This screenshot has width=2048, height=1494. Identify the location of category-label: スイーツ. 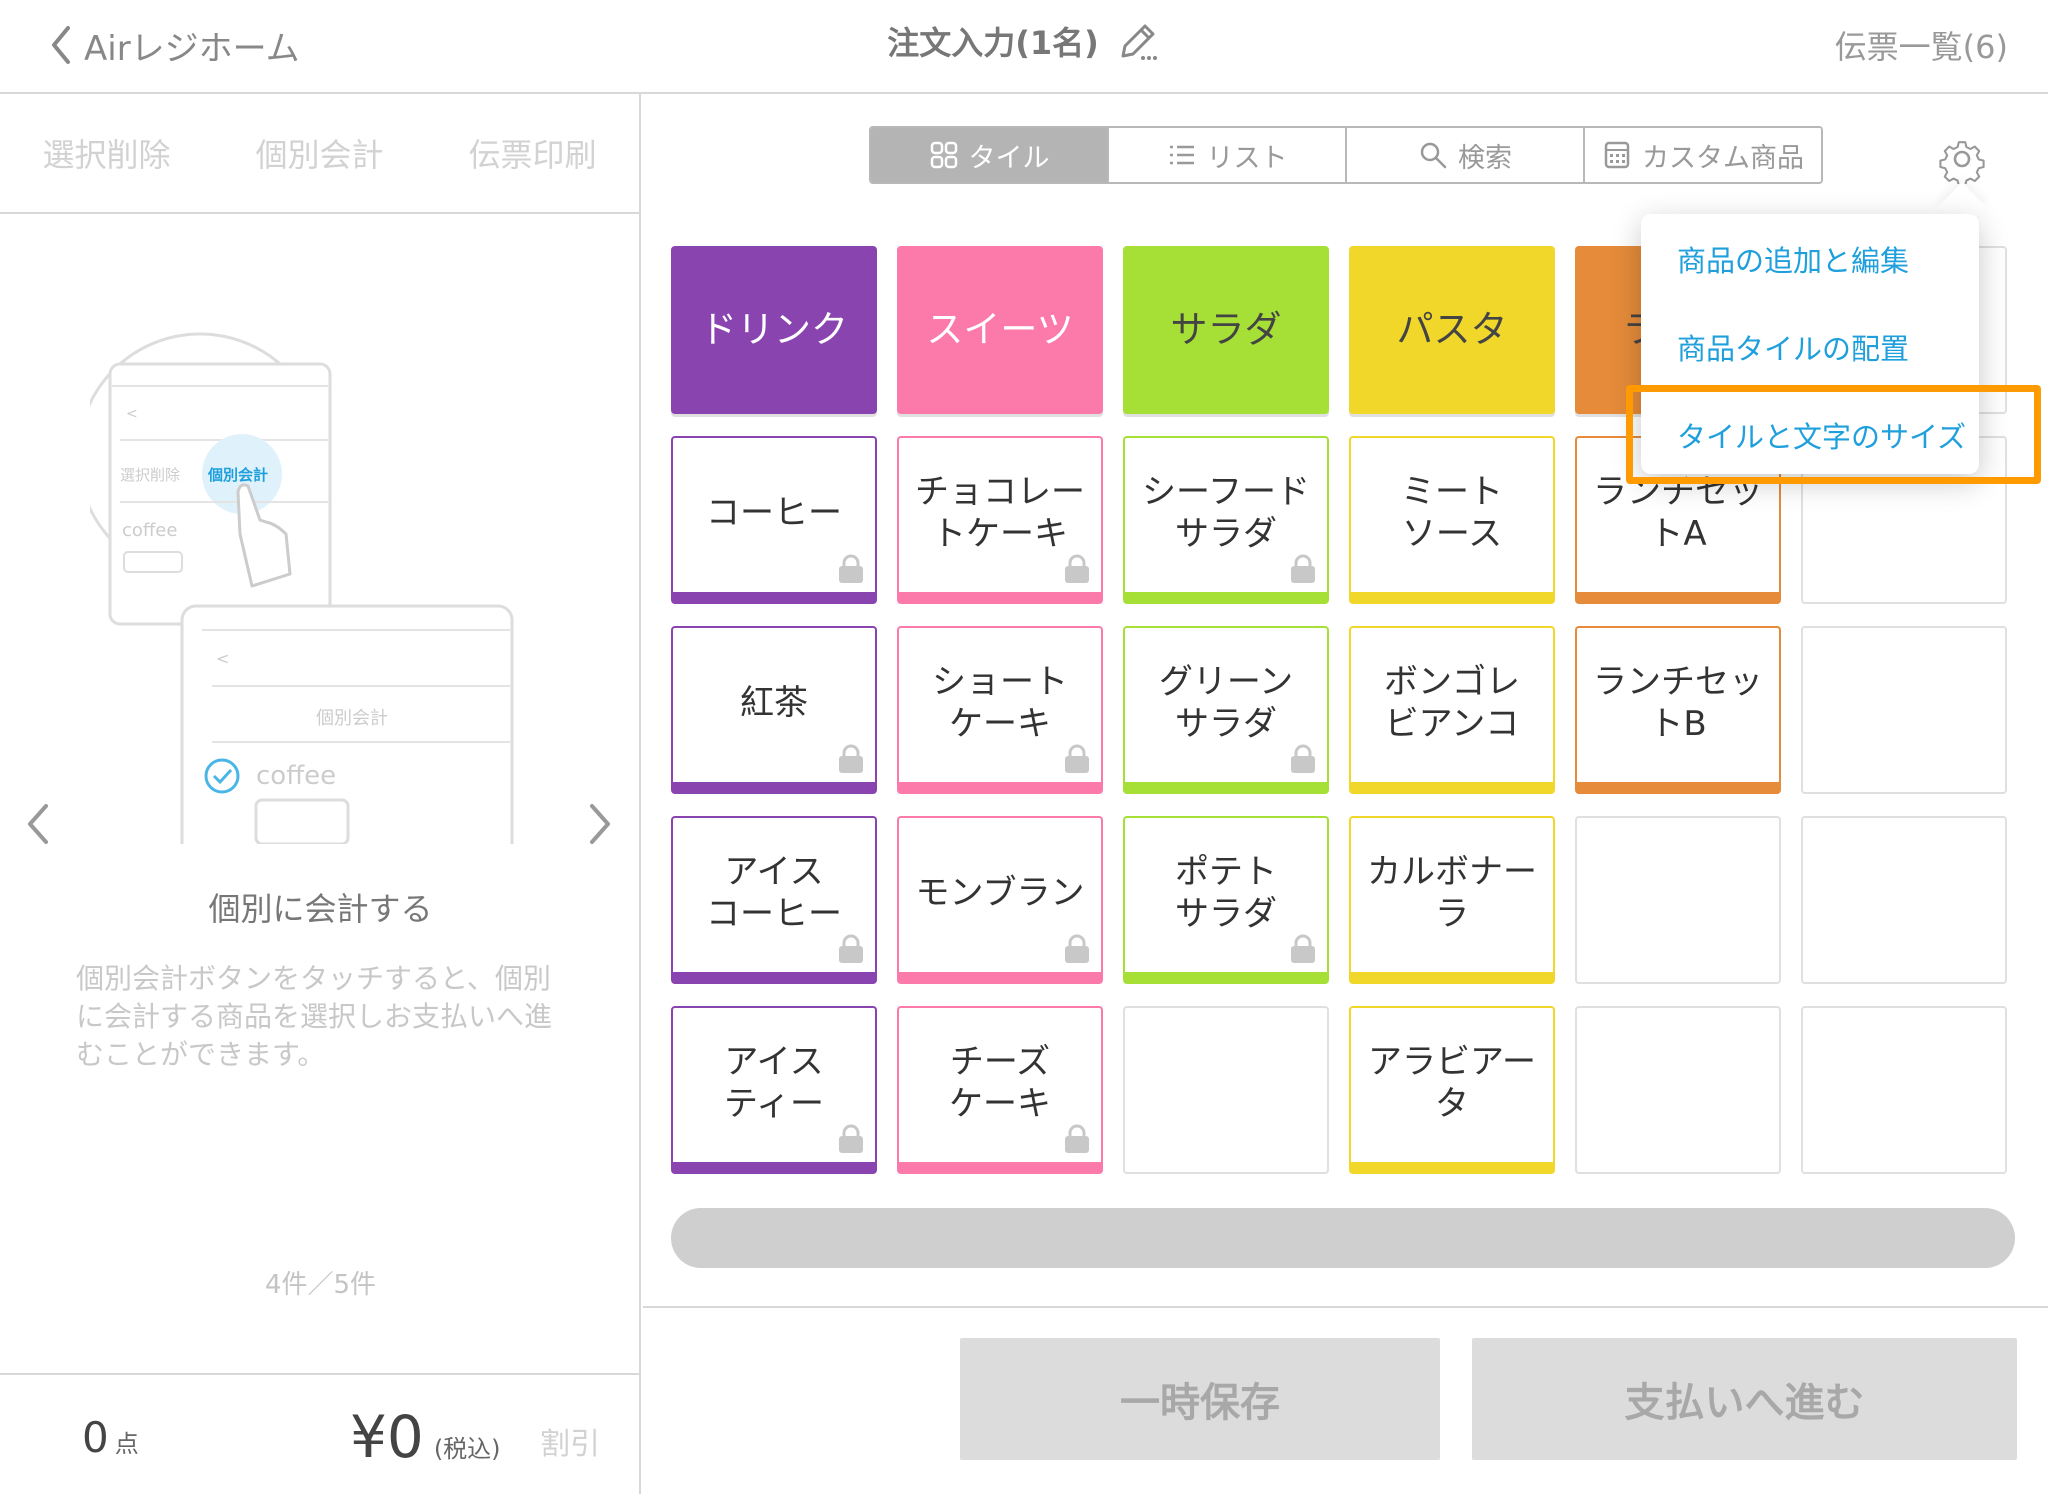
(1000, 329).